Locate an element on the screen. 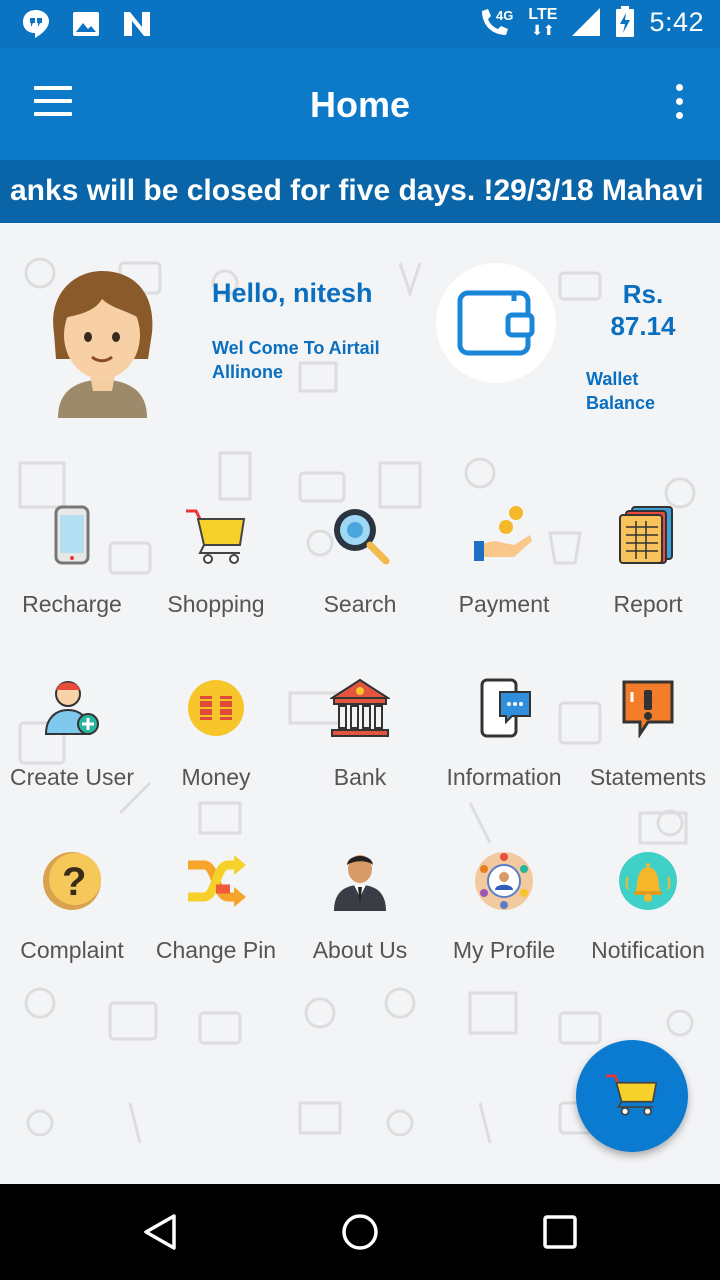 This screenshot has width=720, height=1280. grid-item-search: Search is located at coordinates (360, 570).